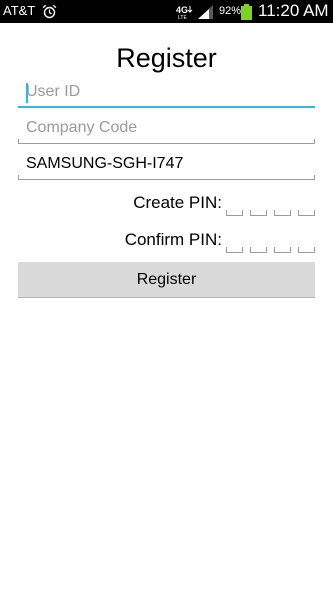  What do you see at coordinates (166, 11) in the screenshot?
I see `status-bar: AT&T 4G LTE 92% 11:20 AM` at bounding box center [166, 11].